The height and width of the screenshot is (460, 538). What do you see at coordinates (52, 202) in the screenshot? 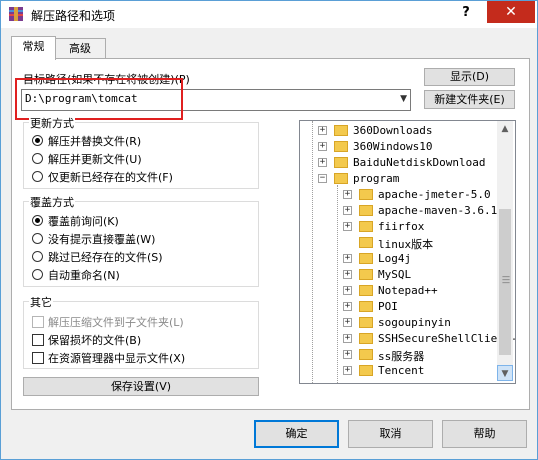
I see `overwrite-mode-title: 覆盖方式` at bounding box center [52, 202].